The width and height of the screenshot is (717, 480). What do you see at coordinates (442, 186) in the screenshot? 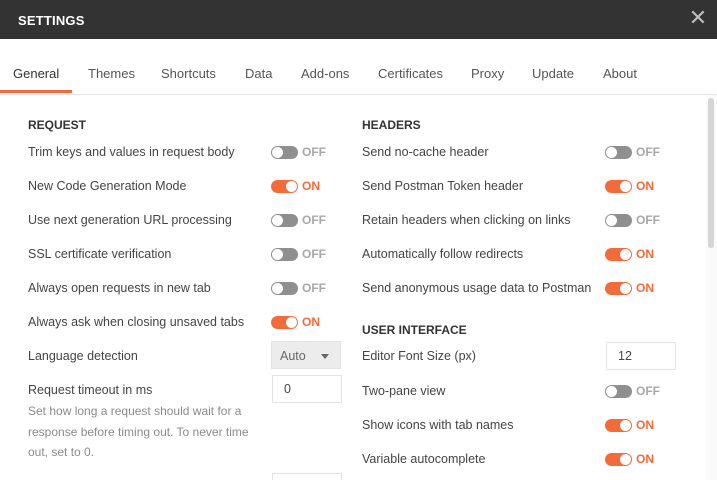
I see `postman-token-label: Send Postman Token header` at bounding box center [442, 186].